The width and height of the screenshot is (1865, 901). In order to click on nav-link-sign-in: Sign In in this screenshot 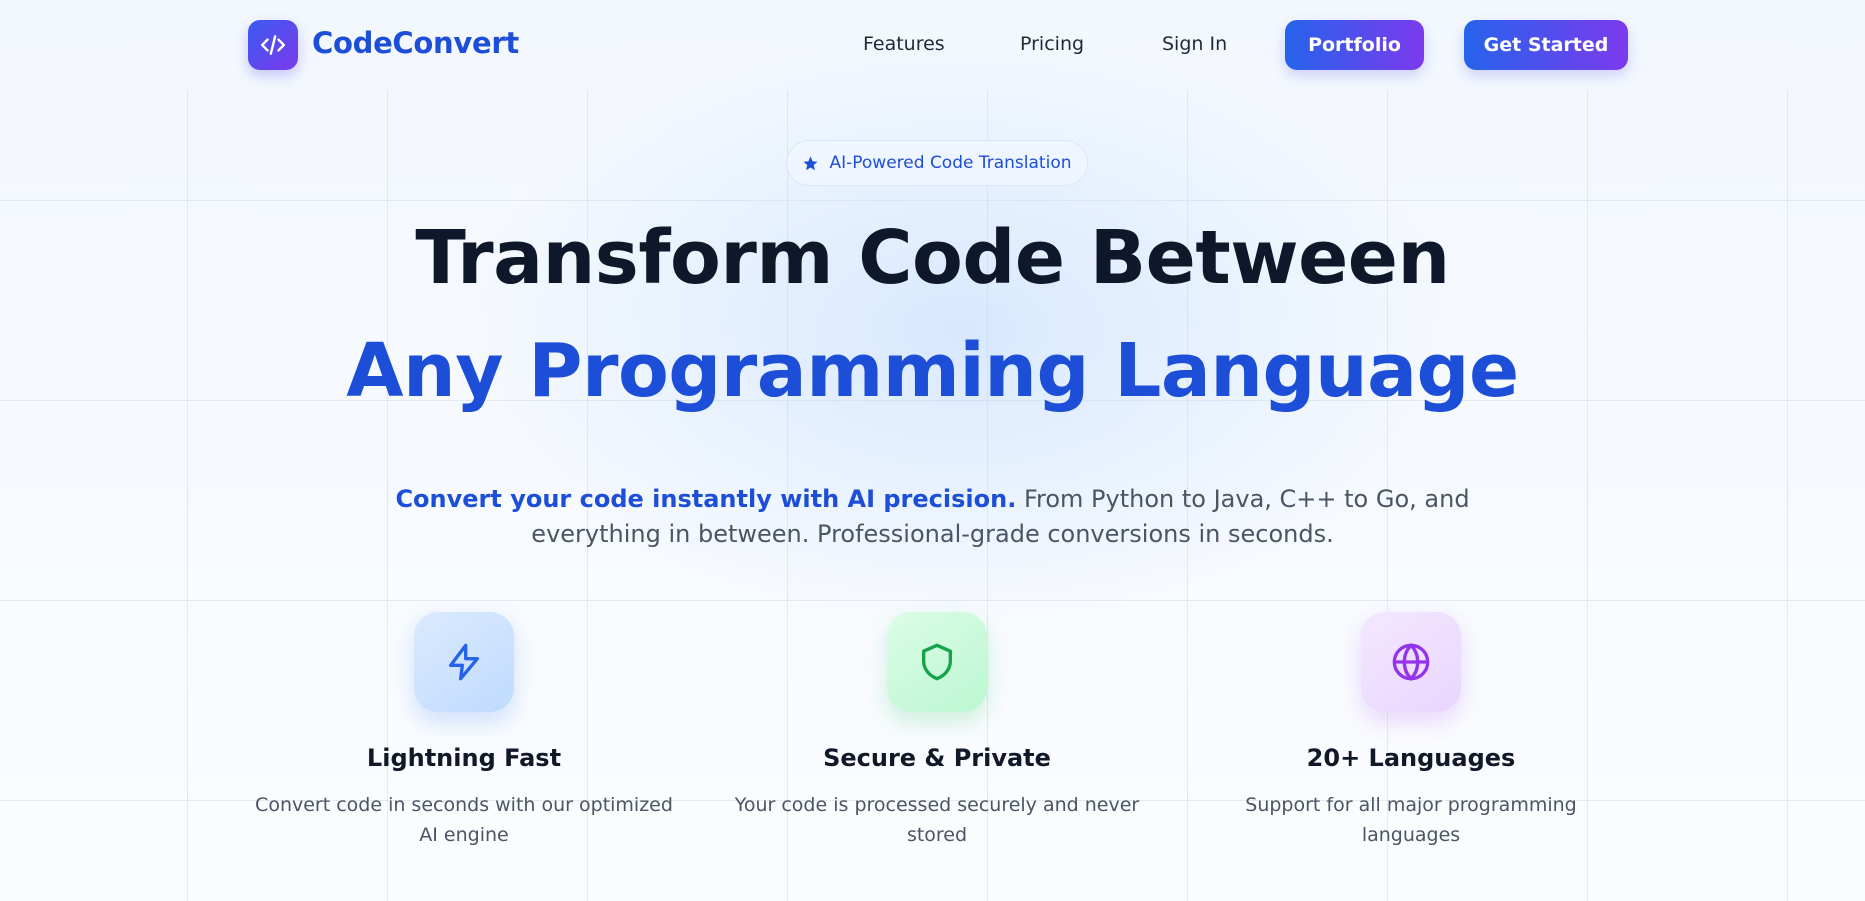, I will do `click(1194, 44)`.